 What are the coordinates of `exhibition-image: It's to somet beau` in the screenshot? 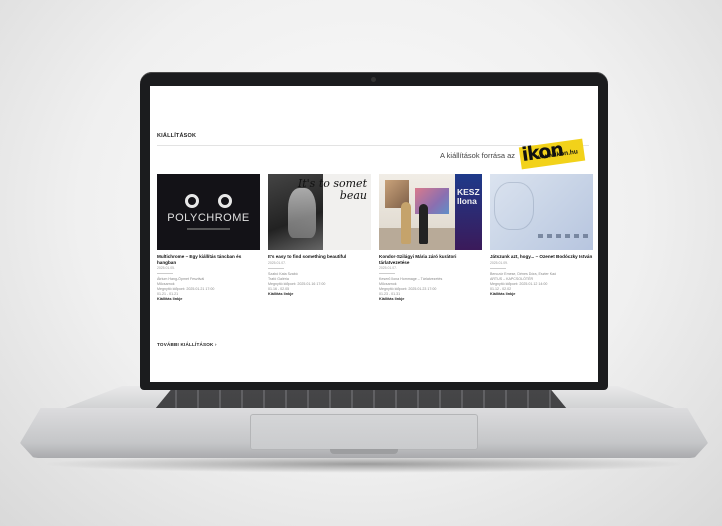 It's located at (319, 212).